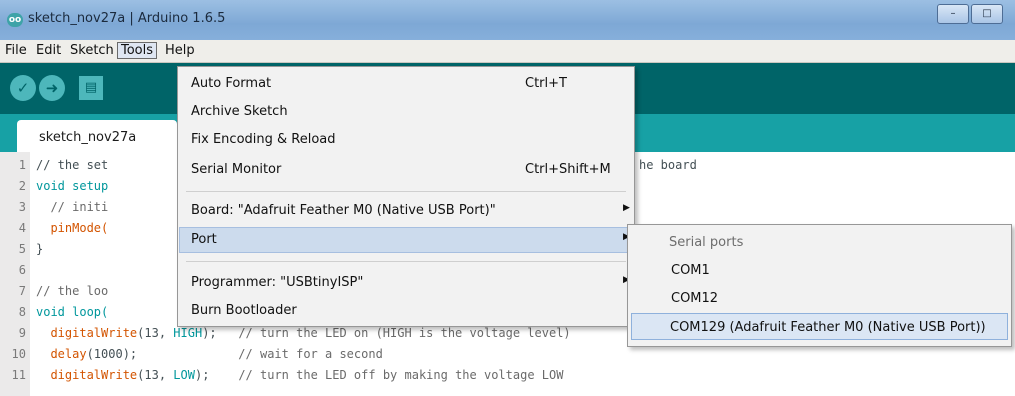 The image size is (1015, 396). I want to click on menu-item-programmer: Programmer: "USBtinyISP" ▶, so click(406, 283).